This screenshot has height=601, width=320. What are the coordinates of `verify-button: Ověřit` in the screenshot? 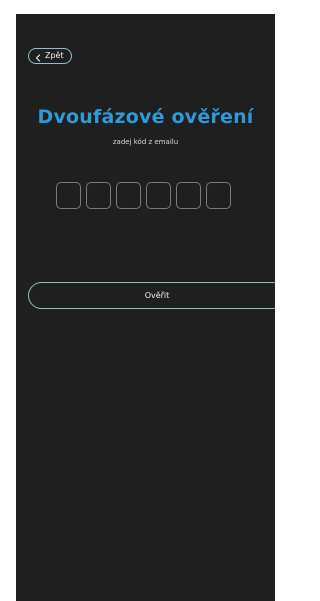 It's located at (151, 295).